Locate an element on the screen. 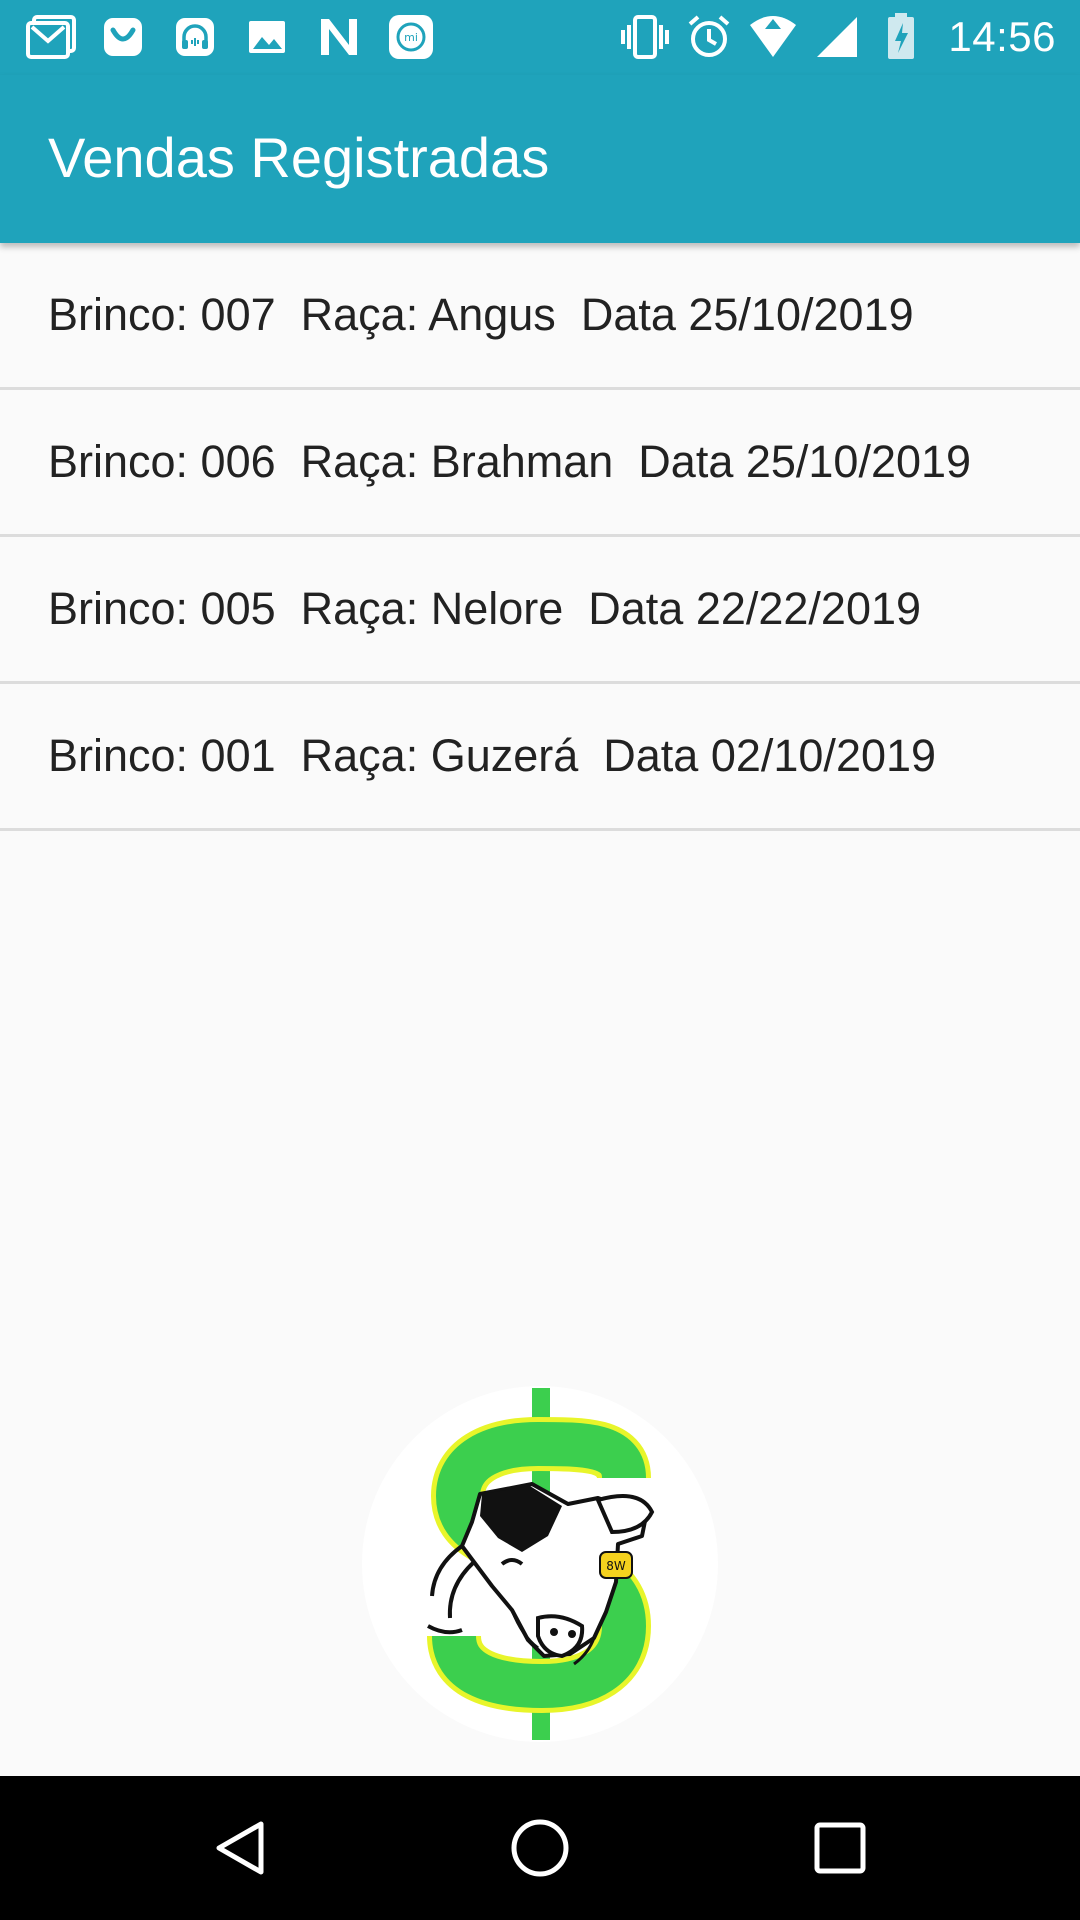 Image resolution: width=1080 pixels, height=1920 pixels. page-title: Vendas Registradas is located at coordinates (299, 157).